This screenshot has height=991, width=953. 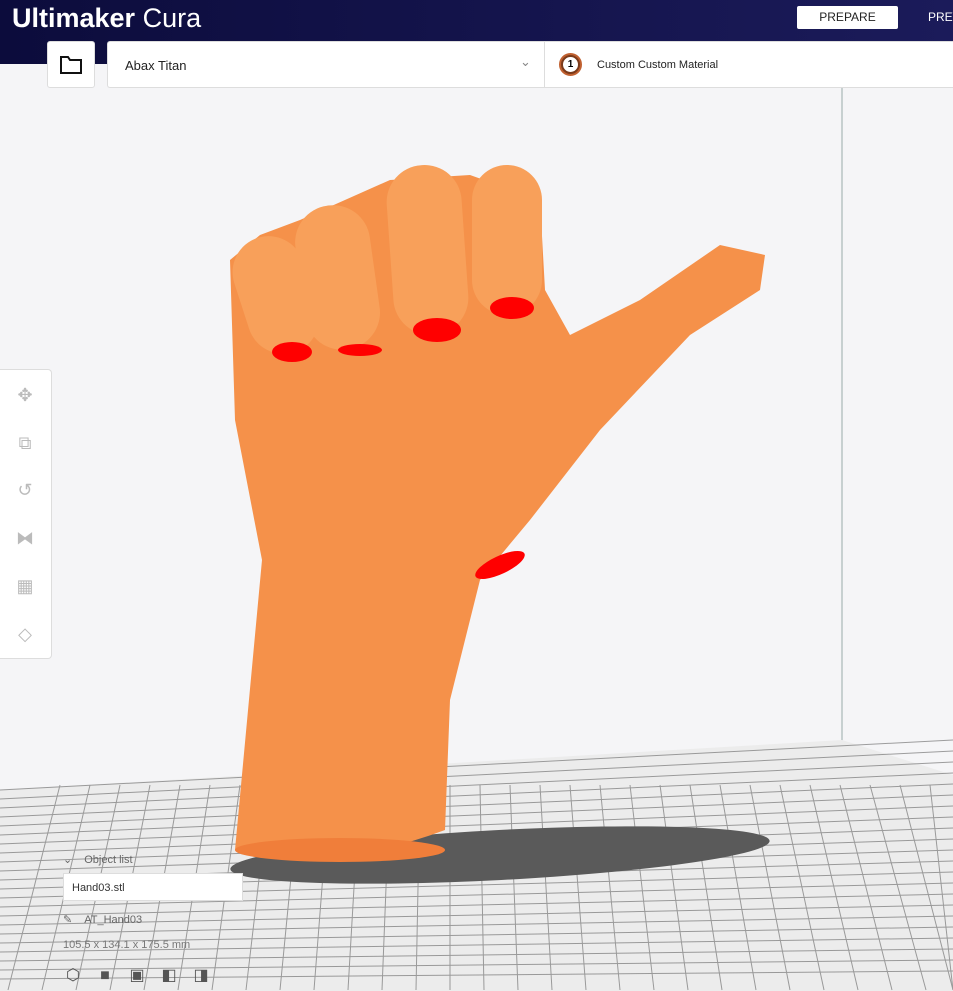 I want to click on open-file-button, so click(x=71, y=64).